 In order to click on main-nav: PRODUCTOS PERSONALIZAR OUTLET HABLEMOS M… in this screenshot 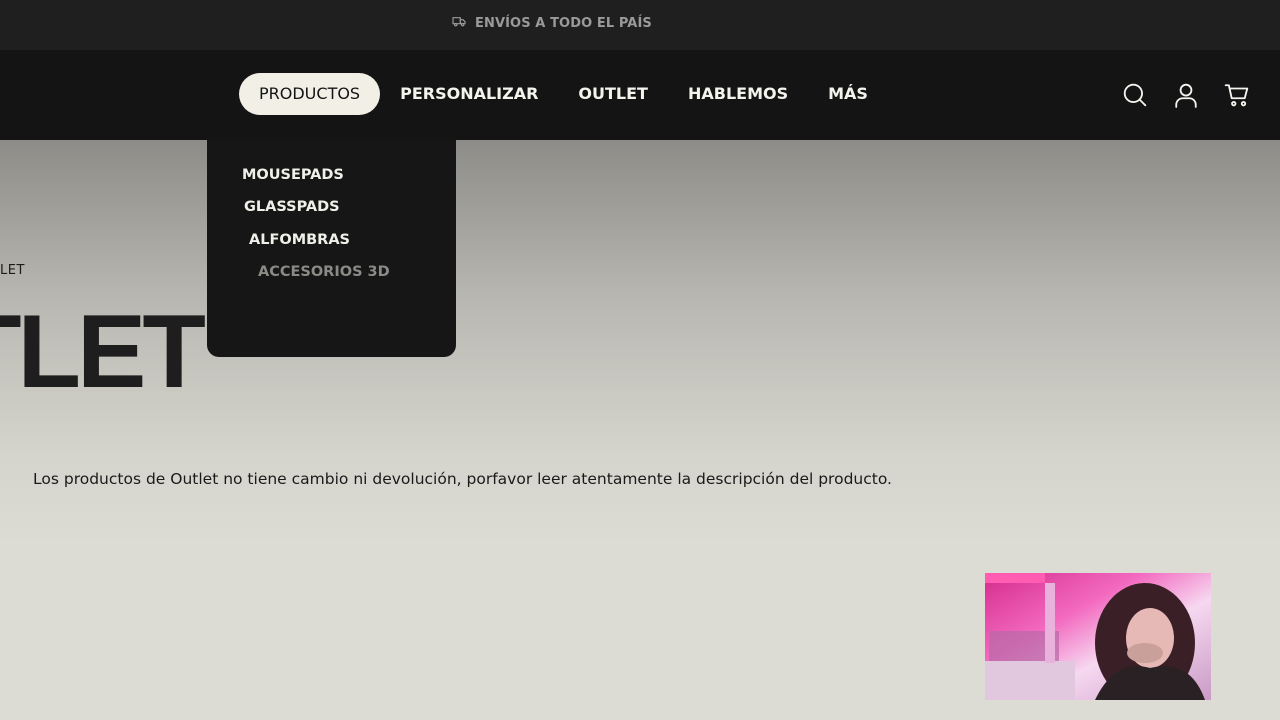, I will do `click(563, 94)`.